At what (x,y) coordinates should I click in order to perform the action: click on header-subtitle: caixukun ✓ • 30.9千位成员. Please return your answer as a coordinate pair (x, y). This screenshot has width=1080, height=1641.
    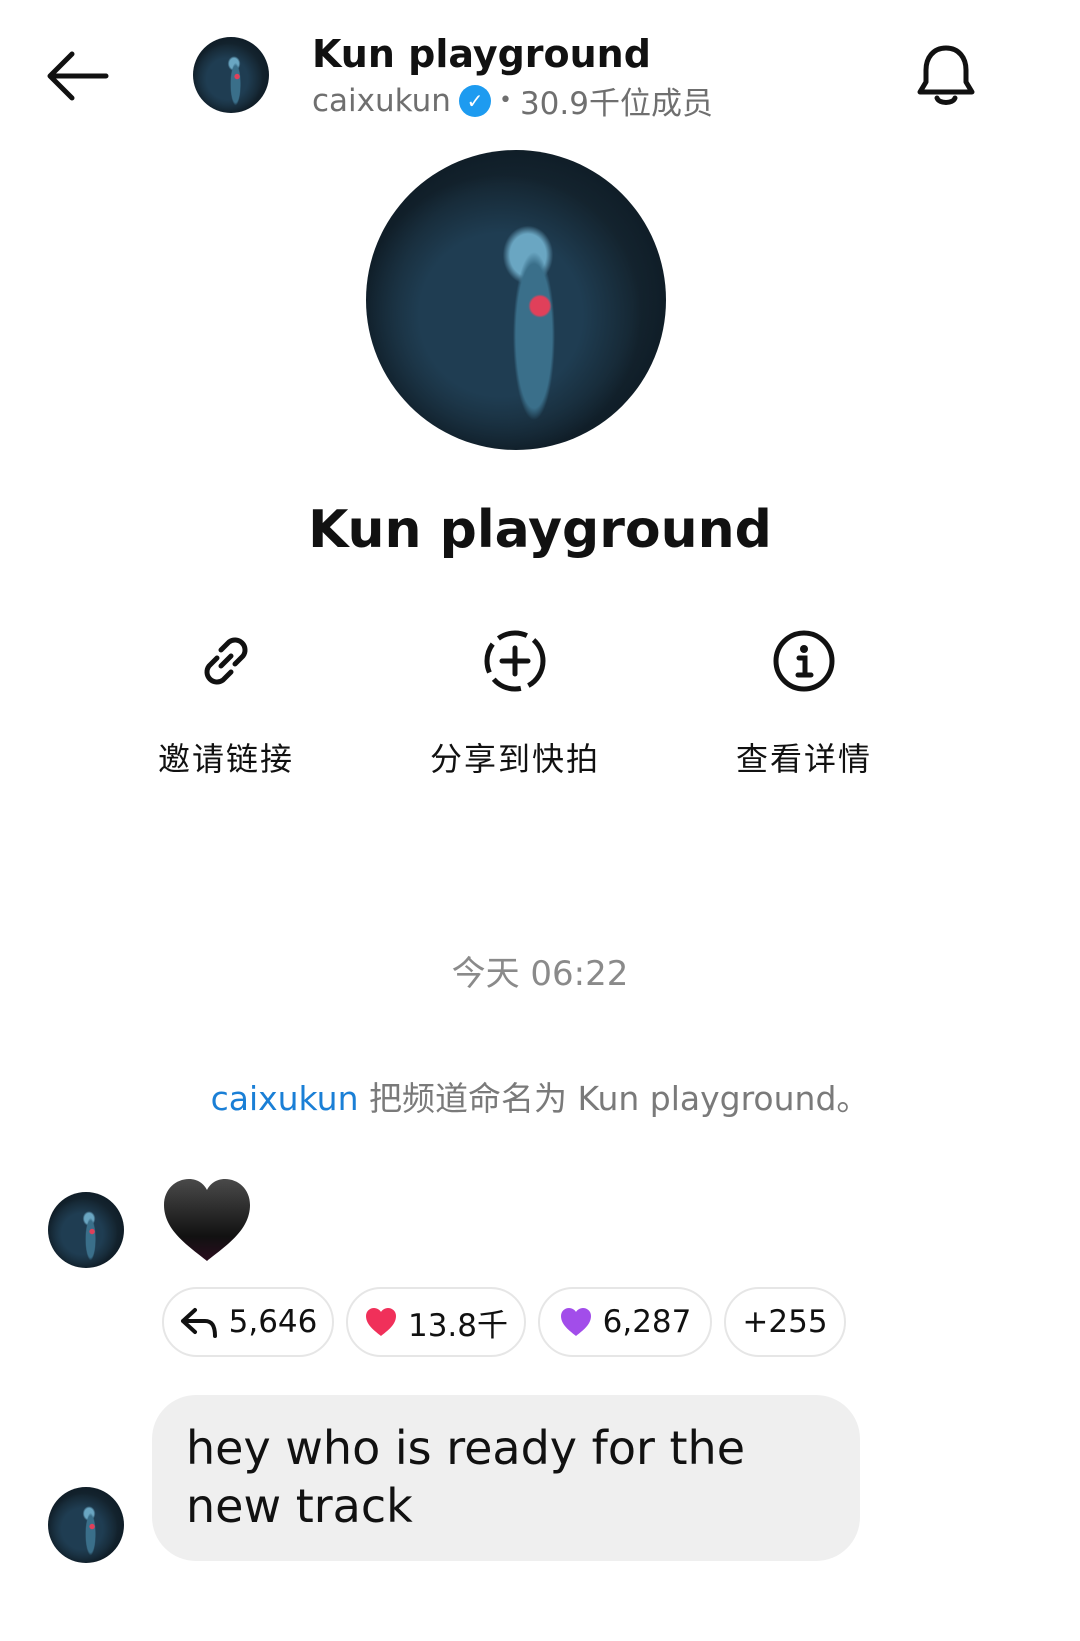
    Looking at the image, I should click on (512, 100).